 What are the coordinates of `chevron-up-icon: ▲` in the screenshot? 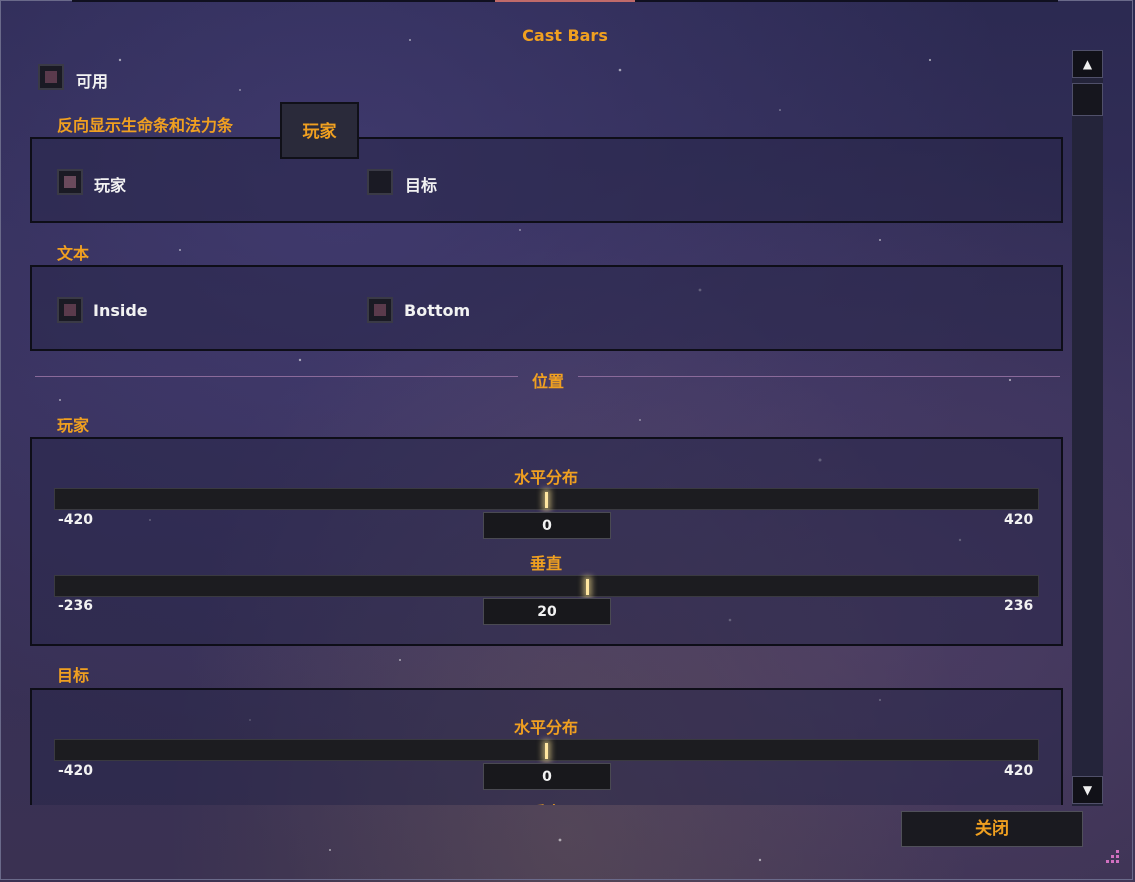 It's located at (1087, 64).